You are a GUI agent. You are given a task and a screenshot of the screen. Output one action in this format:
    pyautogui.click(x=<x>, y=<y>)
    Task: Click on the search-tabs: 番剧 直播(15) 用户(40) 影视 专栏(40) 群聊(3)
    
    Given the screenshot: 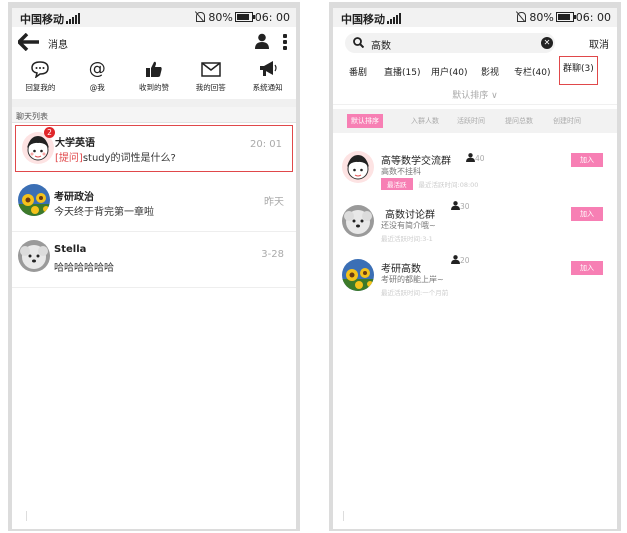 What is the action you would take?
    pyautogui.click(x=475, y=70)
    